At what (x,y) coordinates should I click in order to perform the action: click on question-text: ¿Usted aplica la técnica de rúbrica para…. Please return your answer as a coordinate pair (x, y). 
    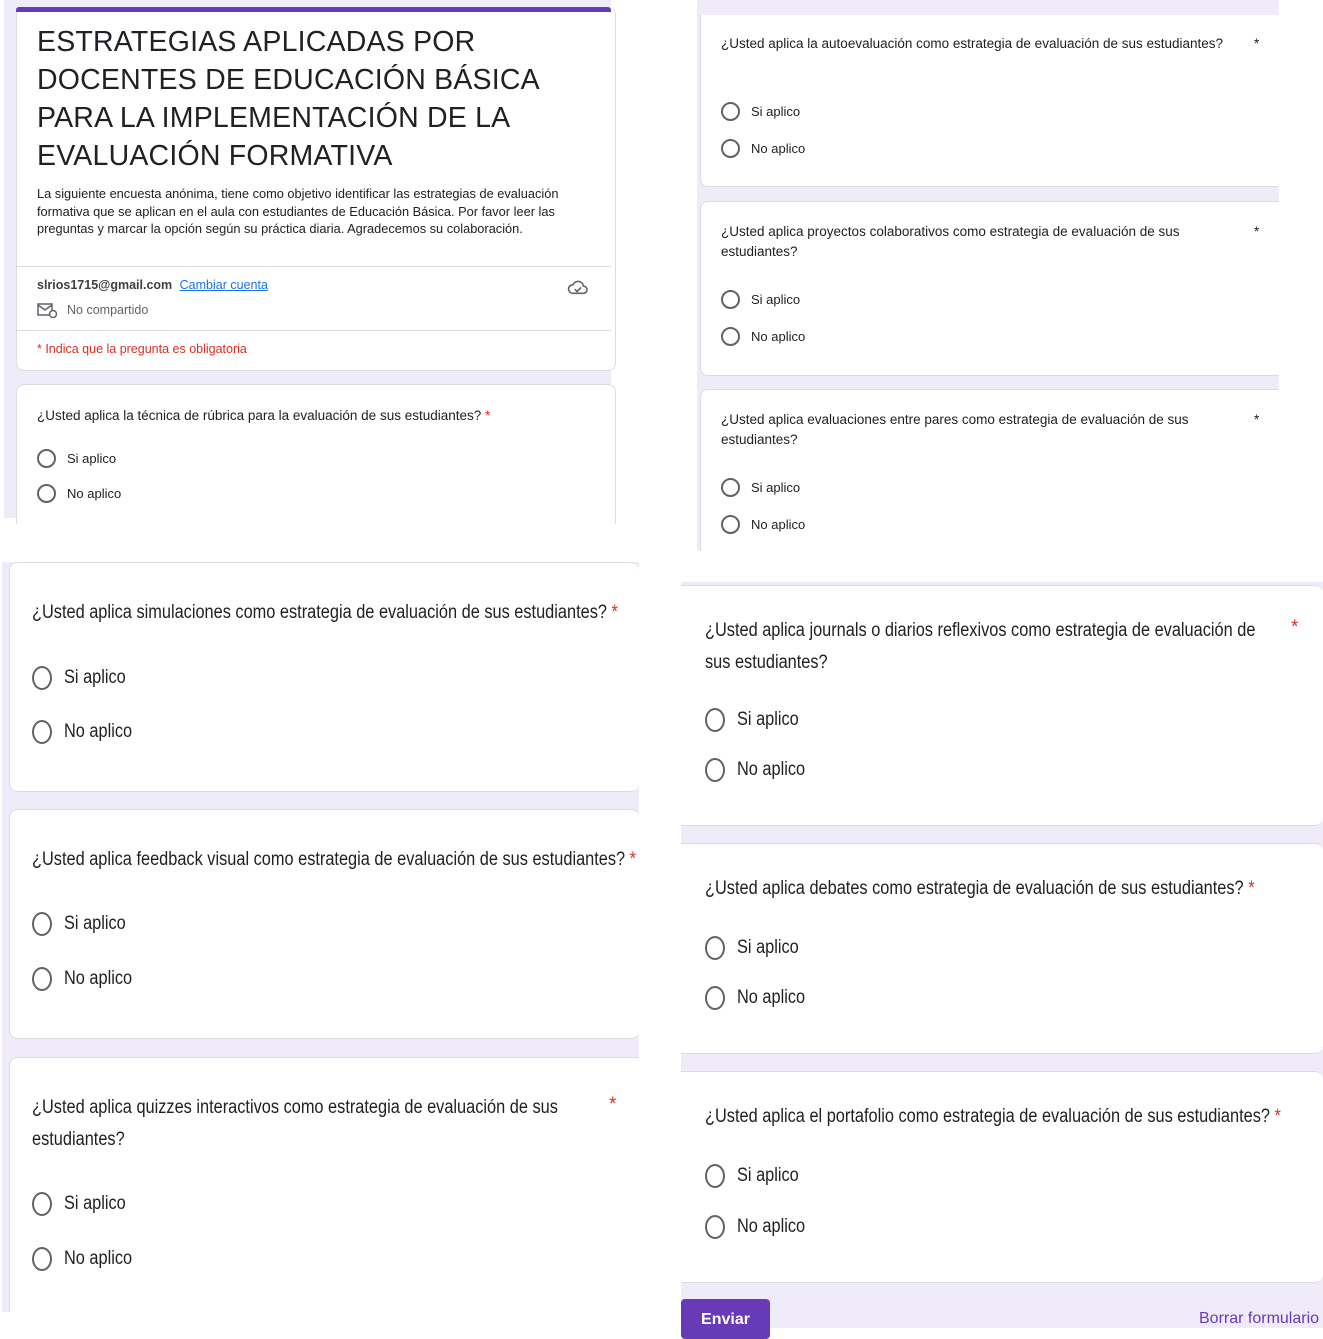
    Looking at the image, I should click on (264, 415).